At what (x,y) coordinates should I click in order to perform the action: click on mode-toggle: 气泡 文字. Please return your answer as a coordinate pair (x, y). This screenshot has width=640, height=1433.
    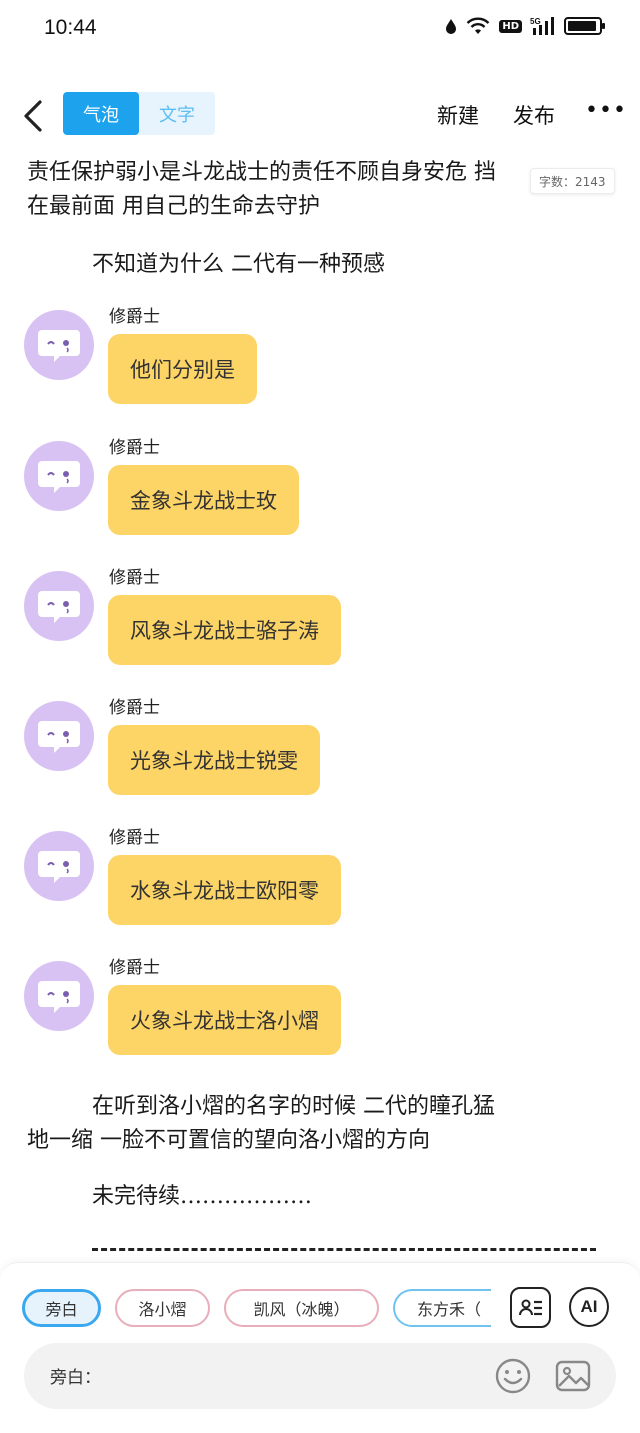
    Looking at the image, I should click on (139, 113).